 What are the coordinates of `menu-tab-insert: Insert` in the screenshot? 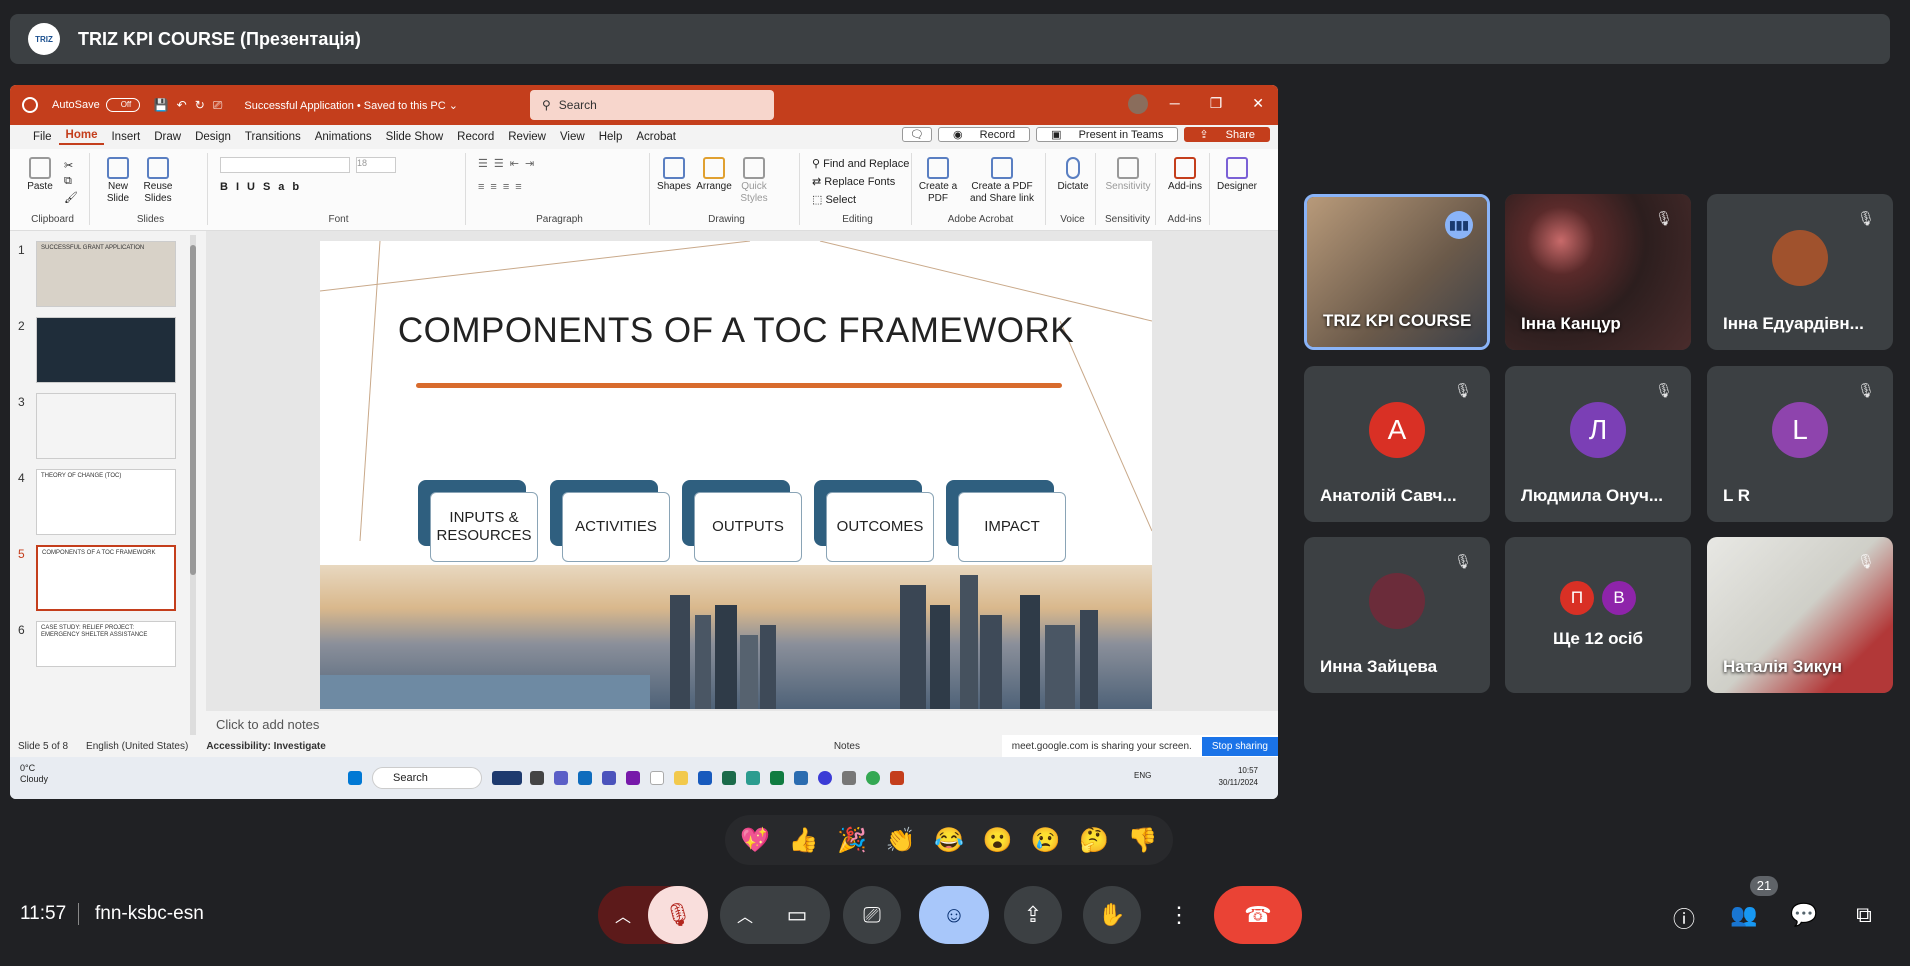 It's located at (125, 137).